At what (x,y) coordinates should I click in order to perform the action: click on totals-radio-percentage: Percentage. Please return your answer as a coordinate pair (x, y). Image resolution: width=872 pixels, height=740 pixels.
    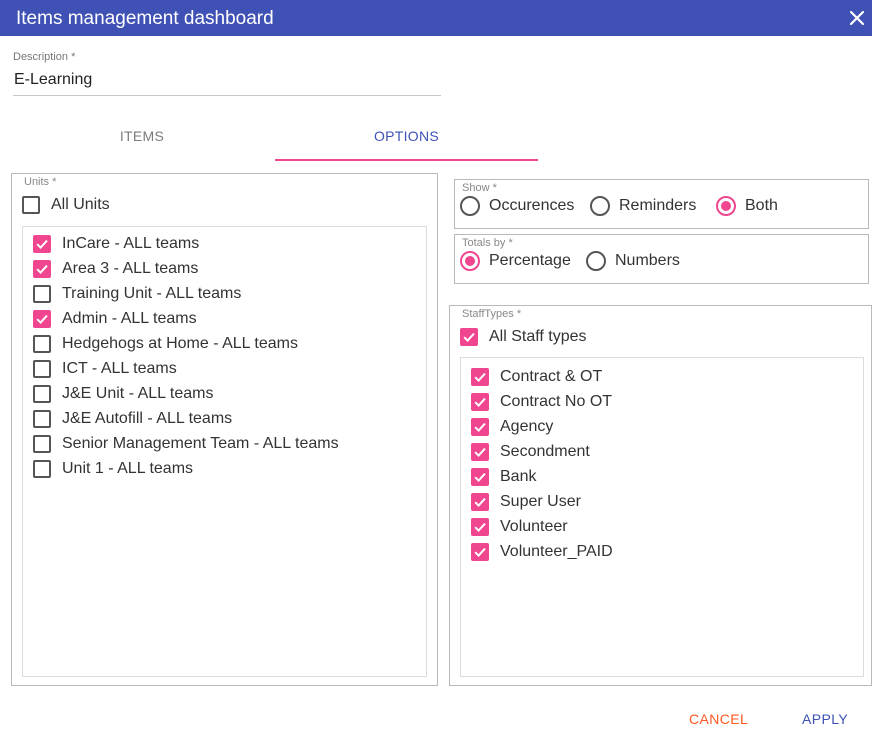
    Looking at the image, I should click on (515, 261).